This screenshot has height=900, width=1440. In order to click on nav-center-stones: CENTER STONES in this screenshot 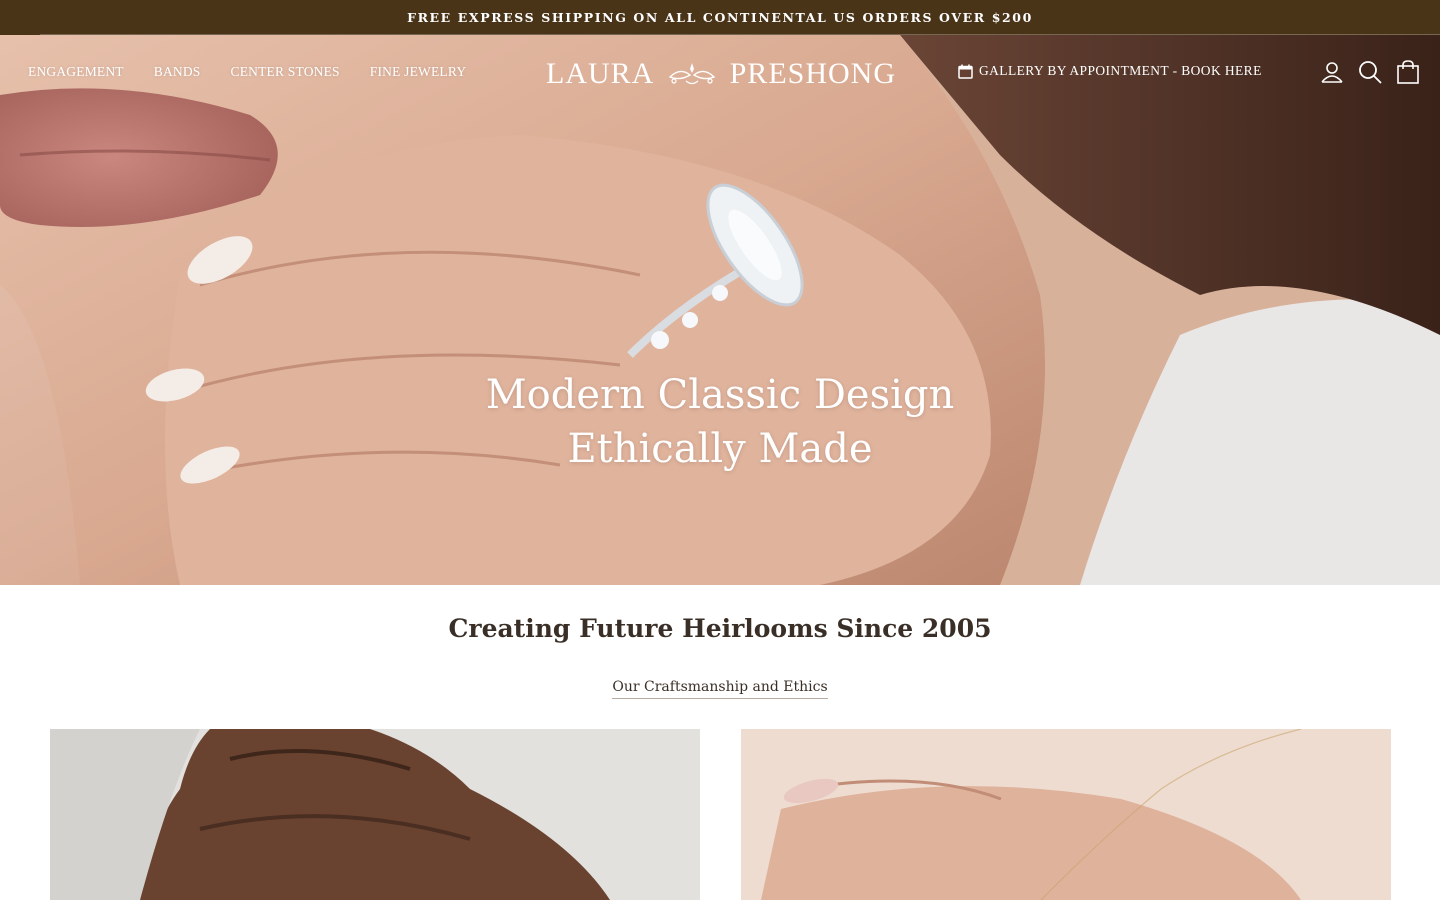, I will do `click(285, 72)`.